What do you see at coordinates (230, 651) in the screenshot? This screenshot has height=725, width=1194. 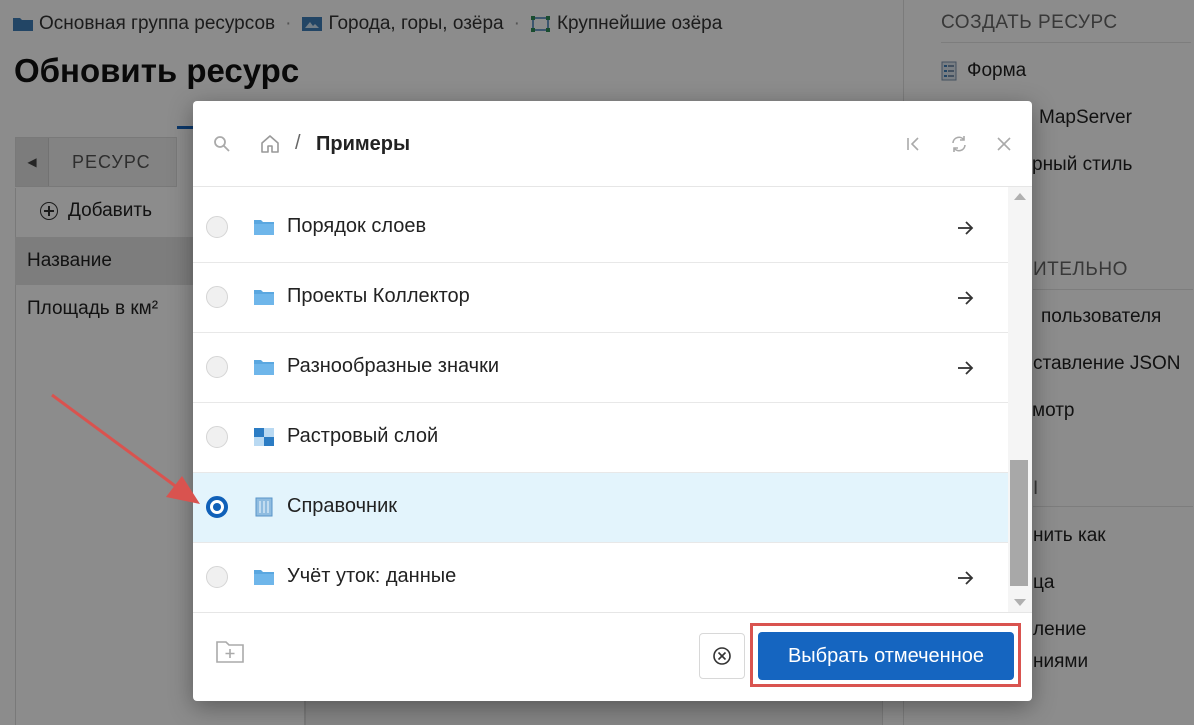 I see `new-folder-icon` at bounding box center [230, 651].